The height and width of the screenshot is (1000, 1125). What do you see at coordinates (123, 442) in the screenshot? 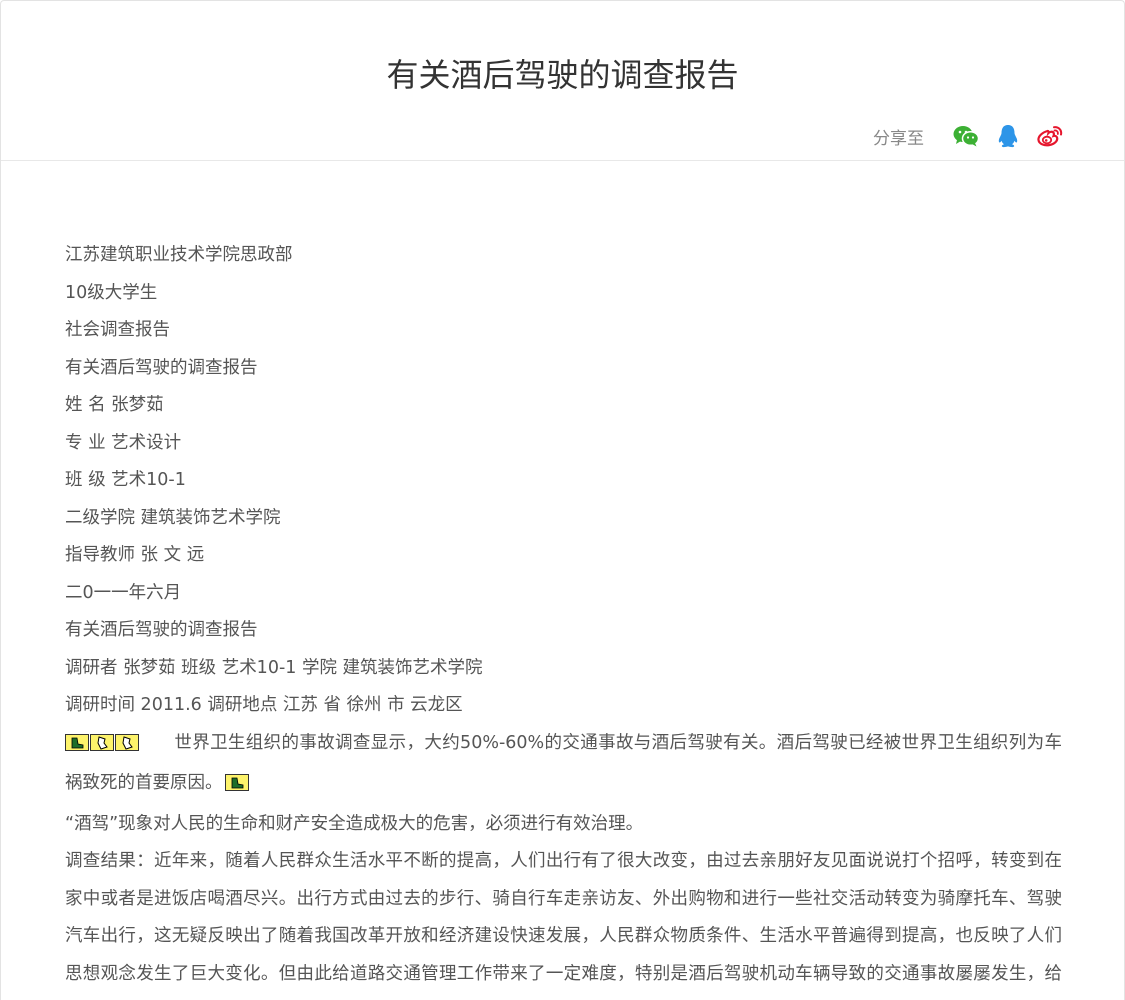
I see `body-line: 专 业 艺术设计` at bounding box center [123, 442].